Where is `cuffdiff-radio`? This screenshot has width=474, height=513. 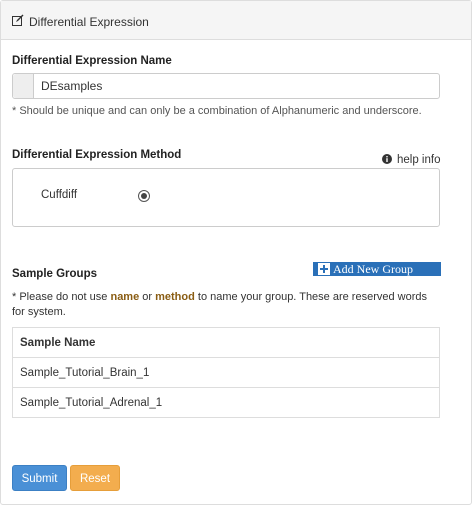
cuffdiff-radio is located at coordinates (144, 196).